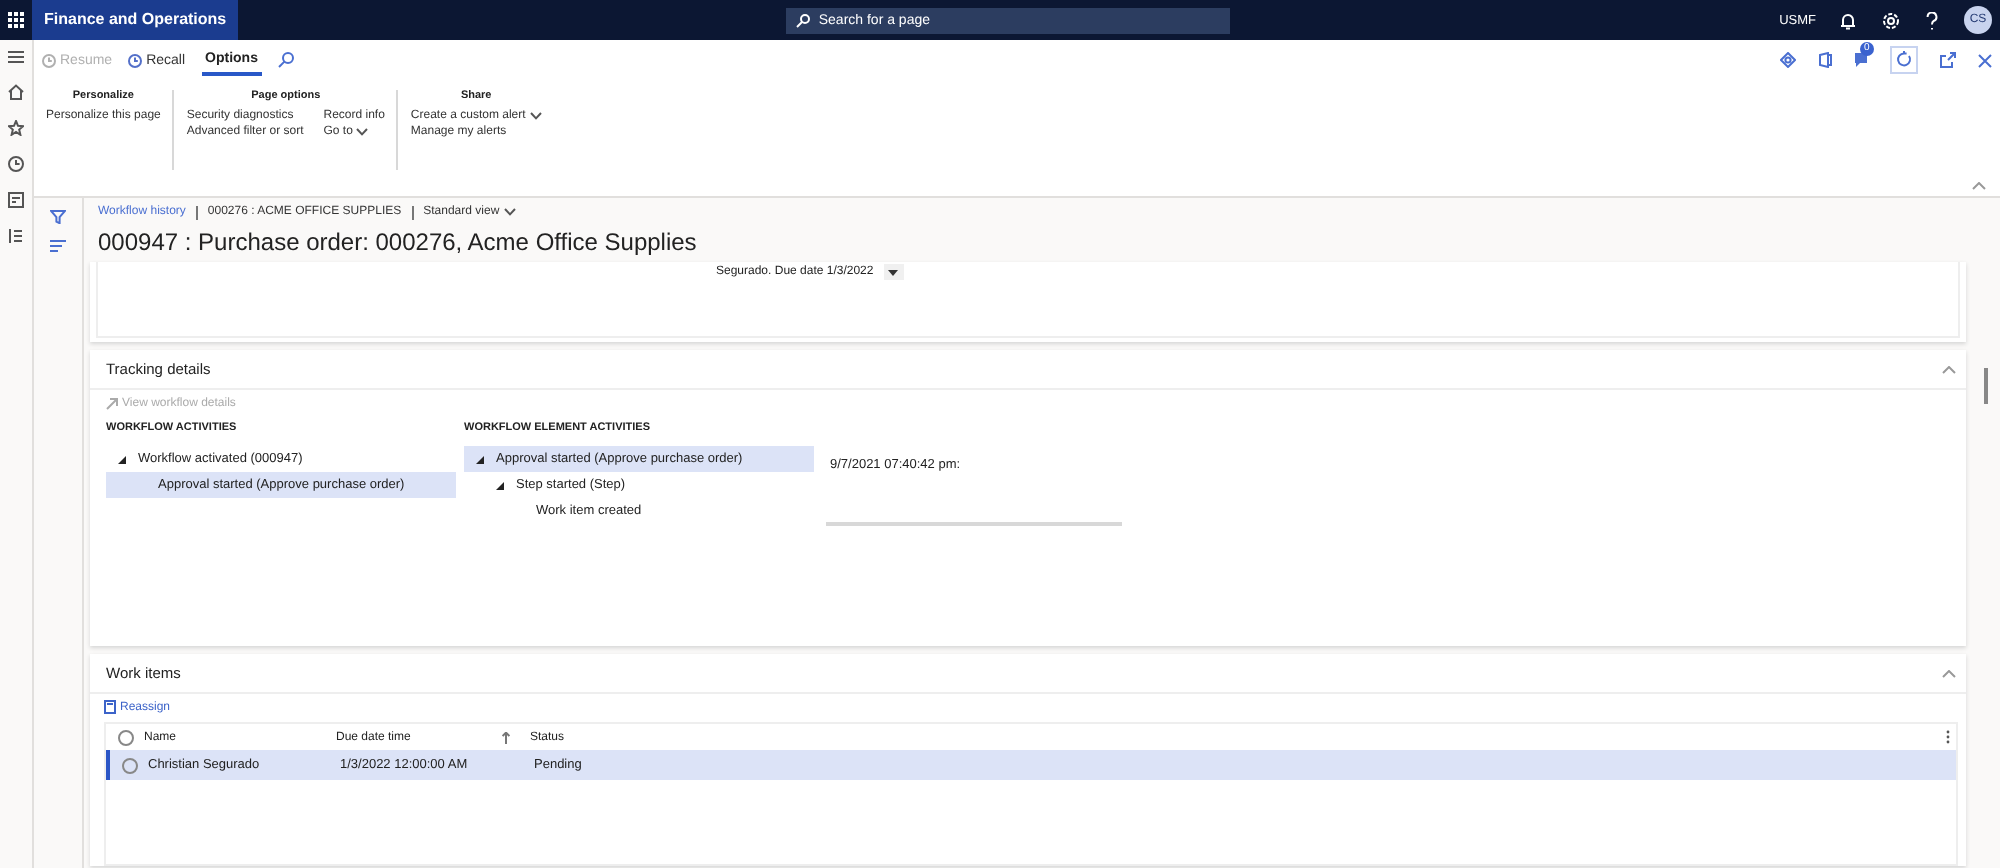 The image size is (2000, 868). What do you see at coordinates (1861, 60) in the screenshot?
I see `chat-icon` at bounding box center [1861, 60].